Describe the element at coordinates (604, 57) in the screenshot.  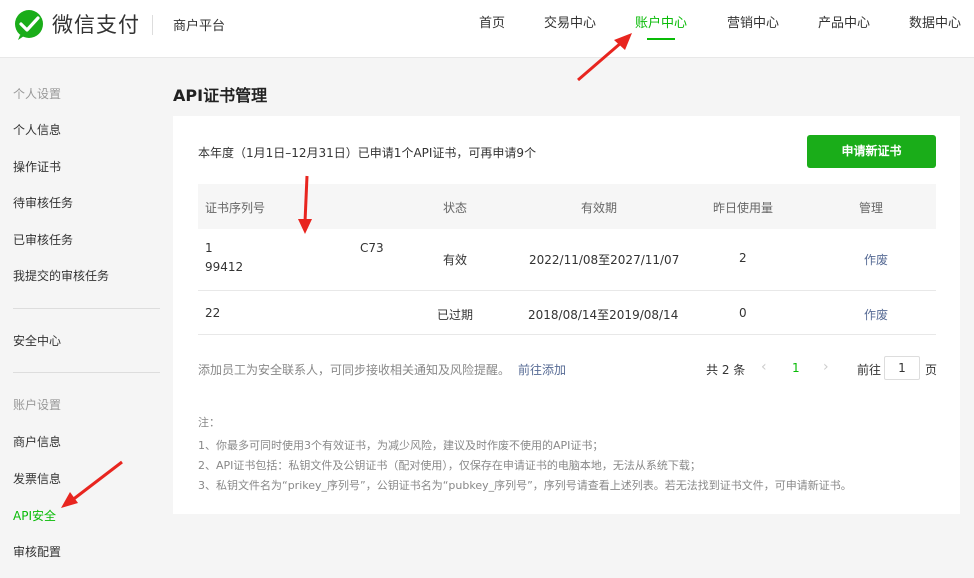
I see `arrow-to-account-center-icon` at that location.